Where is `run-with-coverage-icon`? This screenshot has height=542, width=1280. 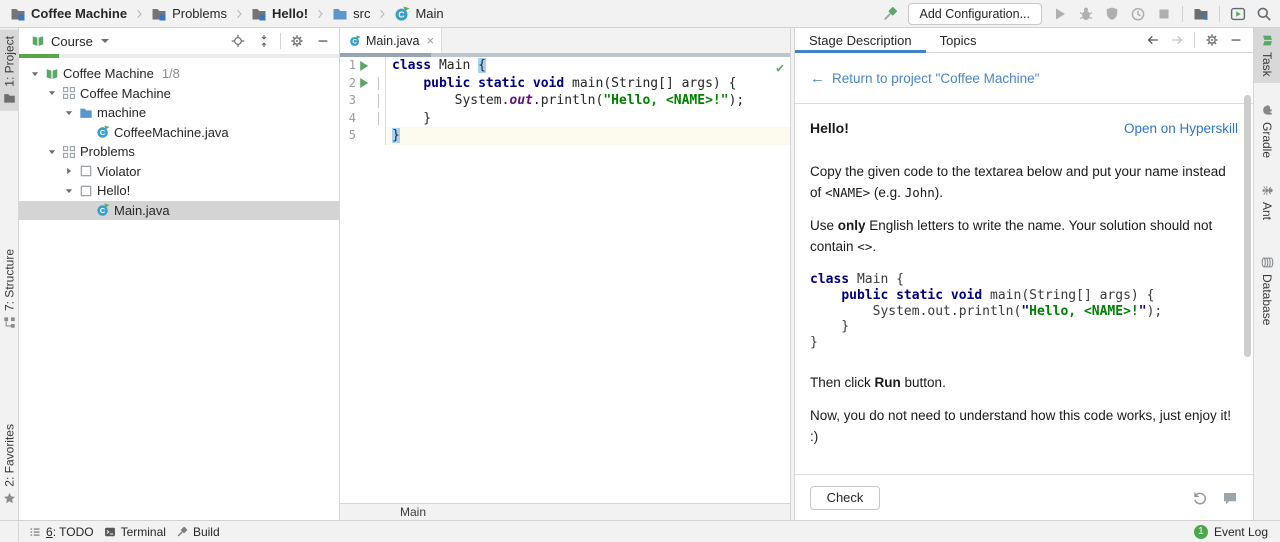 run-with-coverage-icon is located at coordinates (1112, 14).